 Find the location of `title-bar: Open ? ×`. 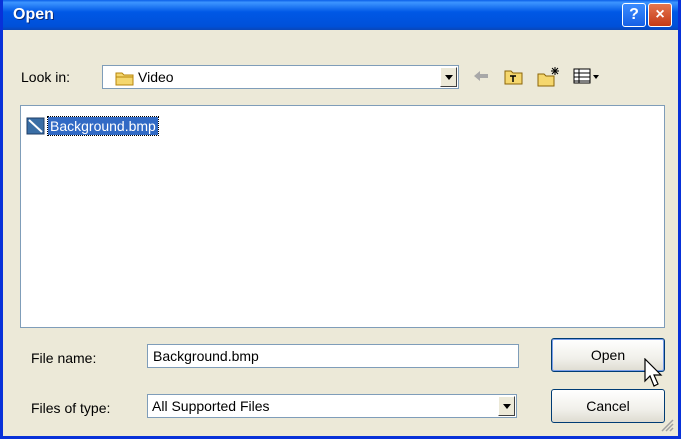

title-bar: Open ? × is located at coordinates (340, 15).